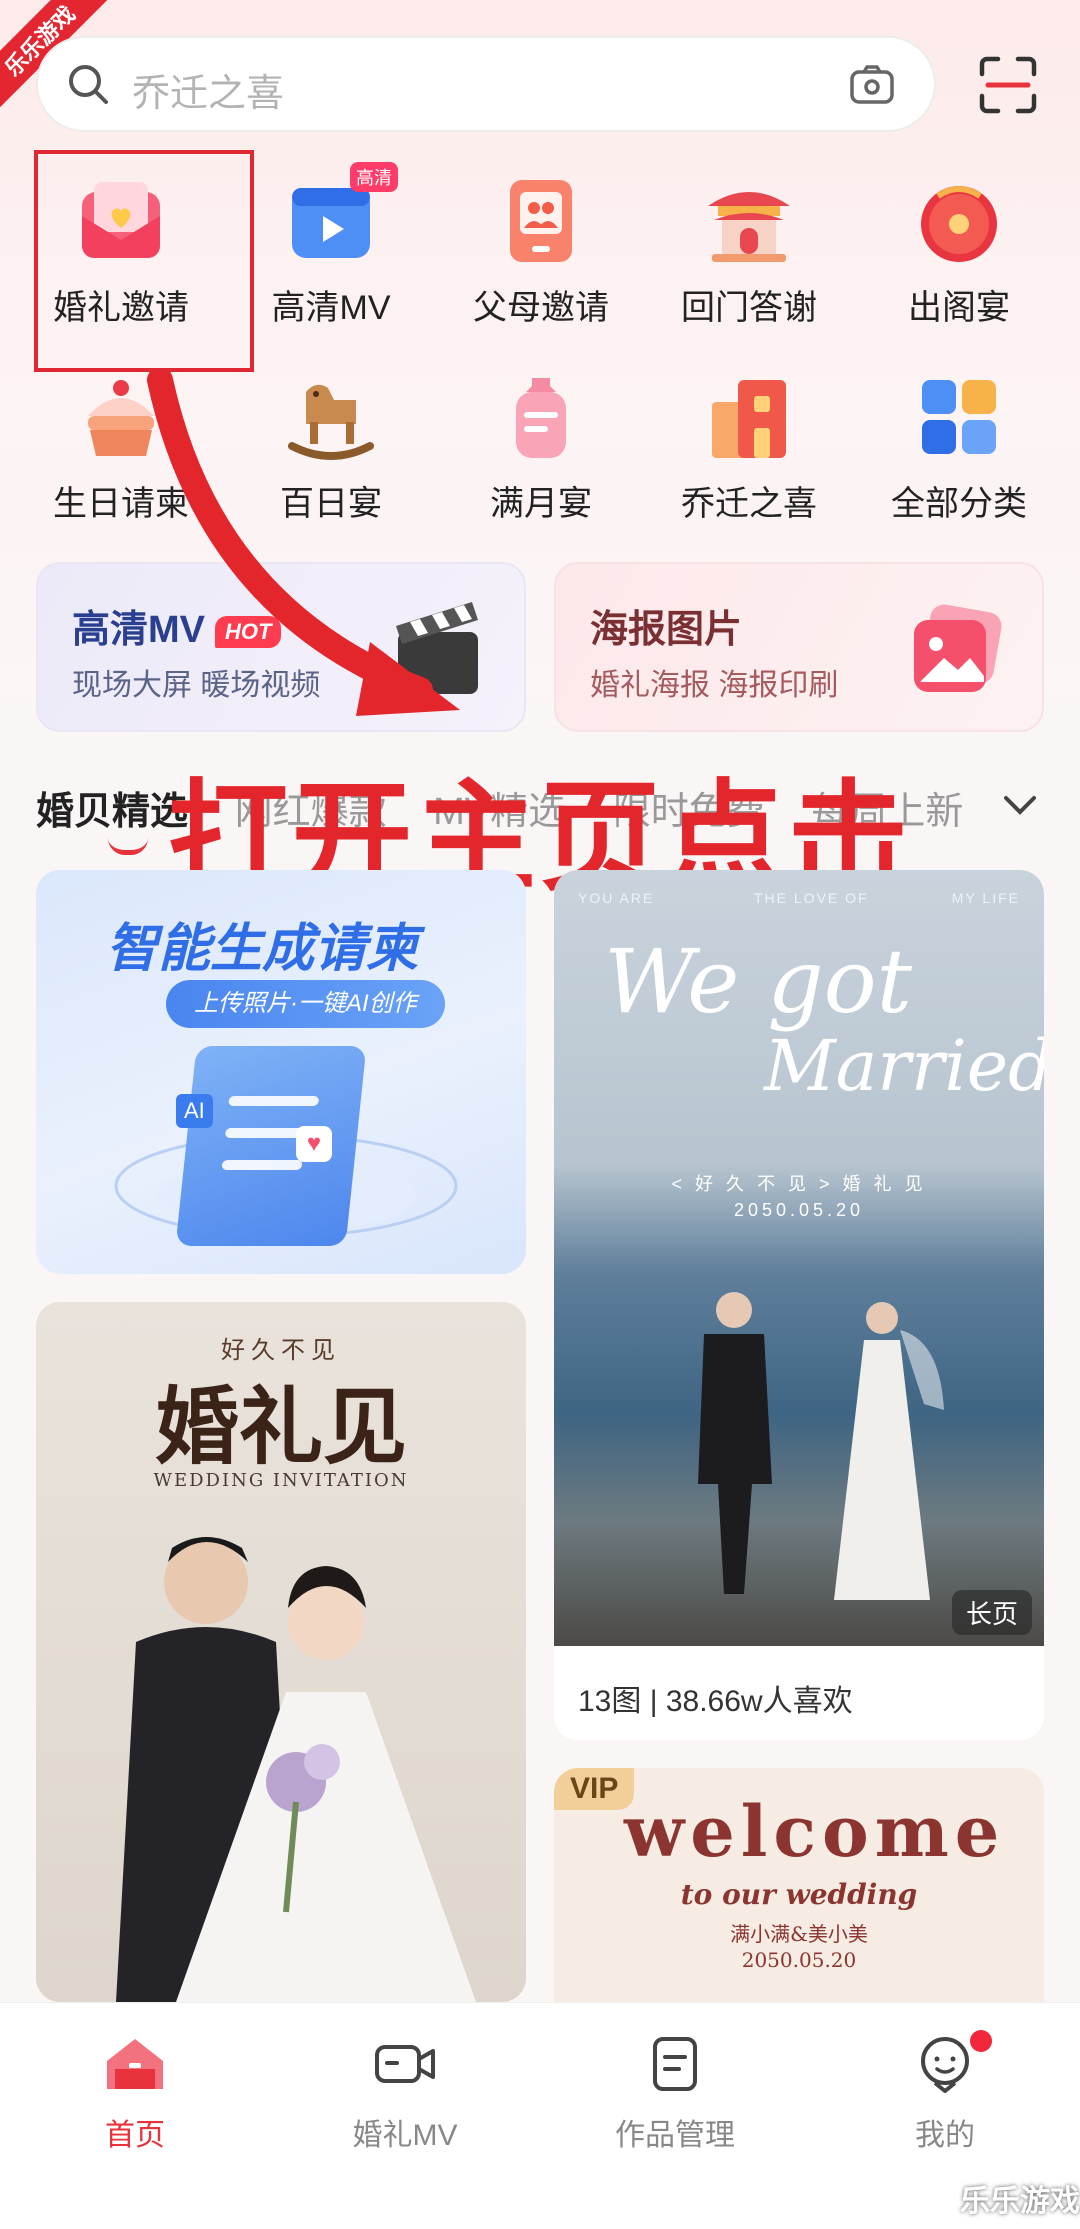 This screenshot has width=1080, height=2229. I want to click on category-bridal-banquet: 出阁宴, so click(959, 266).